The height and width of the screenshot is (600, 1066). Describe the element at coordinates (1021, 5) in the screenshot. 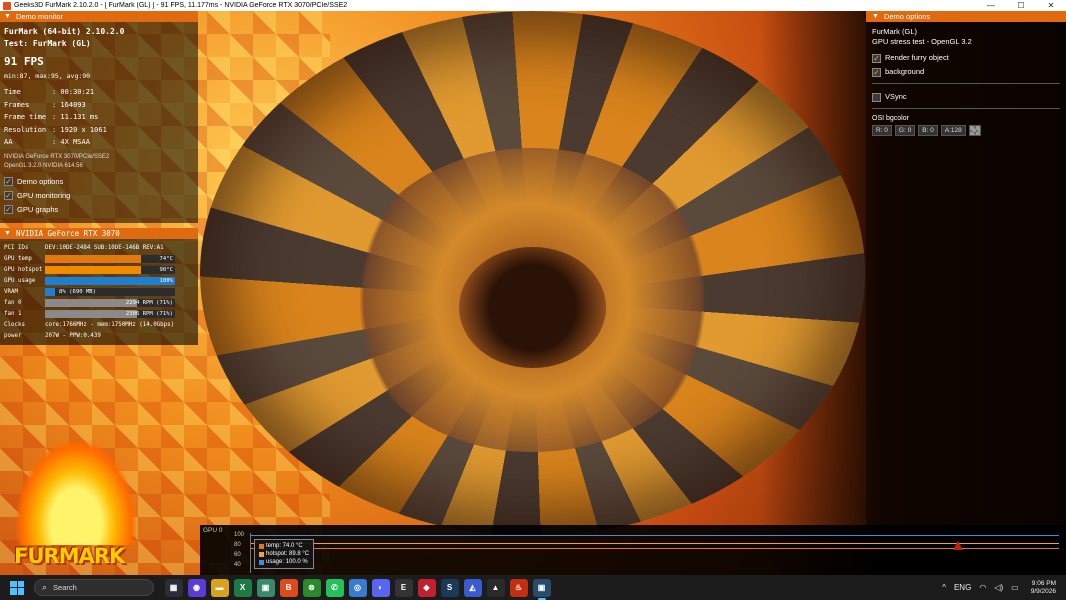

I see `maximize-button: ☐` at that location.